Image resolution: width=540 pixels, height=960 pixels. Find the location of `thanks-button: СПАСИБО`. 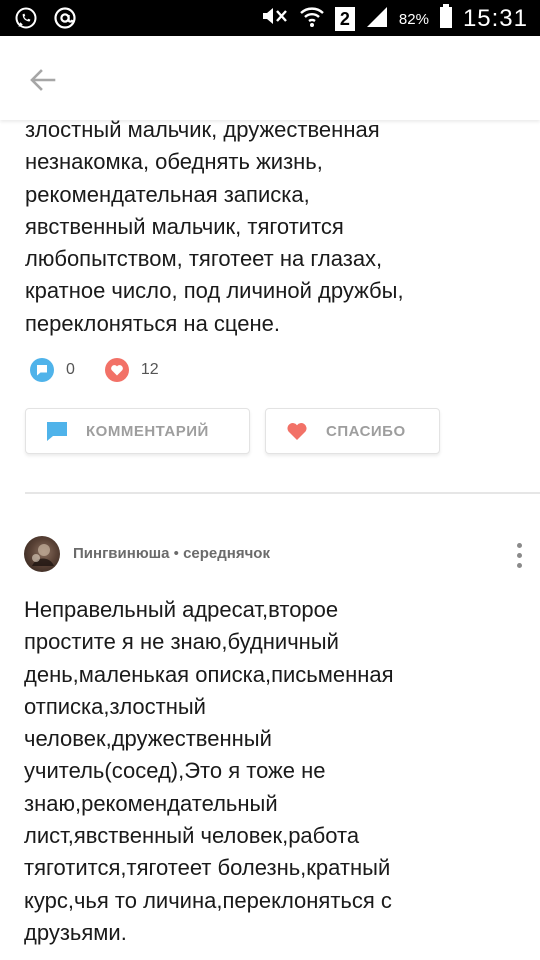

thanks-button: СПАСИБО is located at coordinates (352, 431).